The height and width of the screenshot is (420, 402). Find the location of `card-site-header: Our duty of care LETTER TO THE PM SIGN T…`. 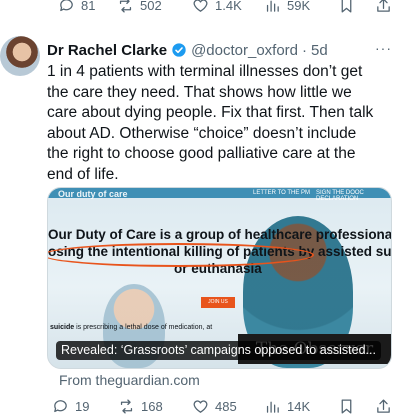

card-site-header: Our duty of care LETTER TO THE PM SIGN T… is located at coordinates (219, 195).